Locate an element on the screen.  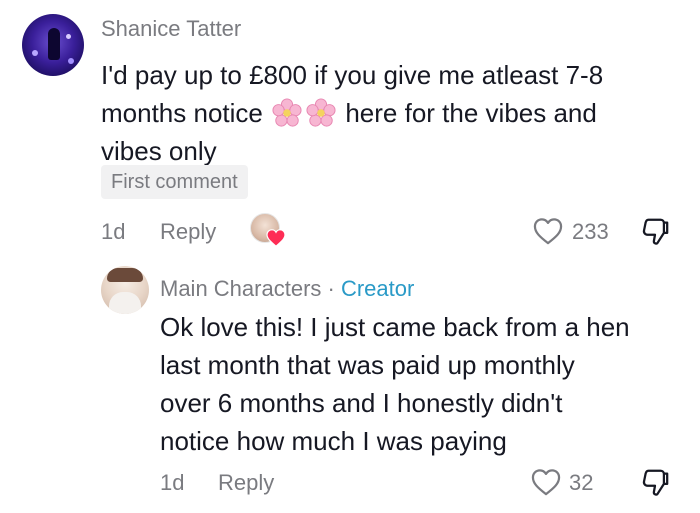
comment-age: 1d is located at coordinates (113, 231).